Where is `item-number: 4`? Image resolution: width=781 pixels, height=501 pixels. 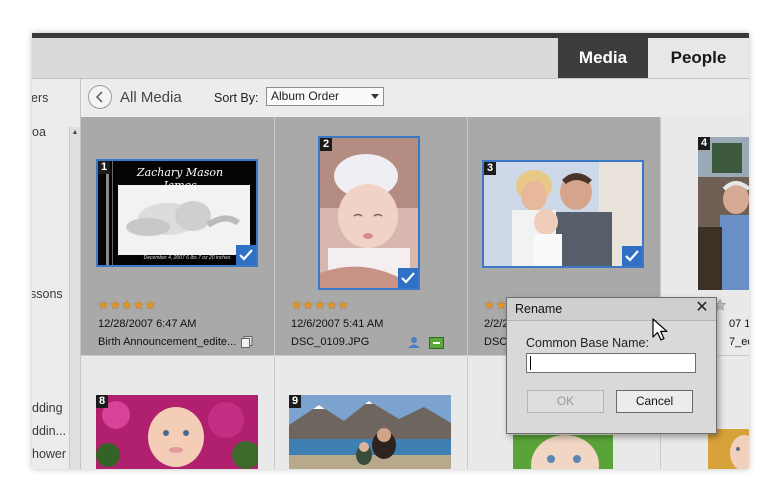
item-number: 4 is located at coordinates (704, 143).